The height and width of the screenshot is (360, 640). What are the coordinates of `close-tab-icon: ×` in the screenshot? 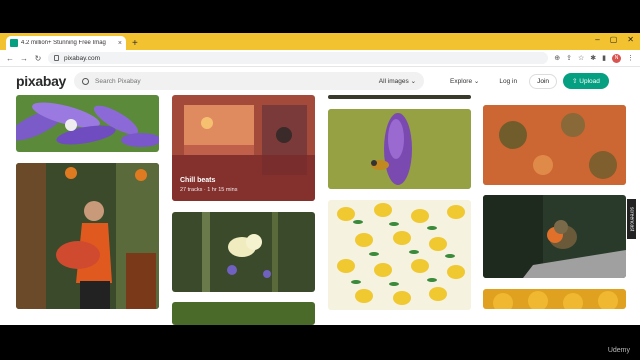 It's located at (120, 43).